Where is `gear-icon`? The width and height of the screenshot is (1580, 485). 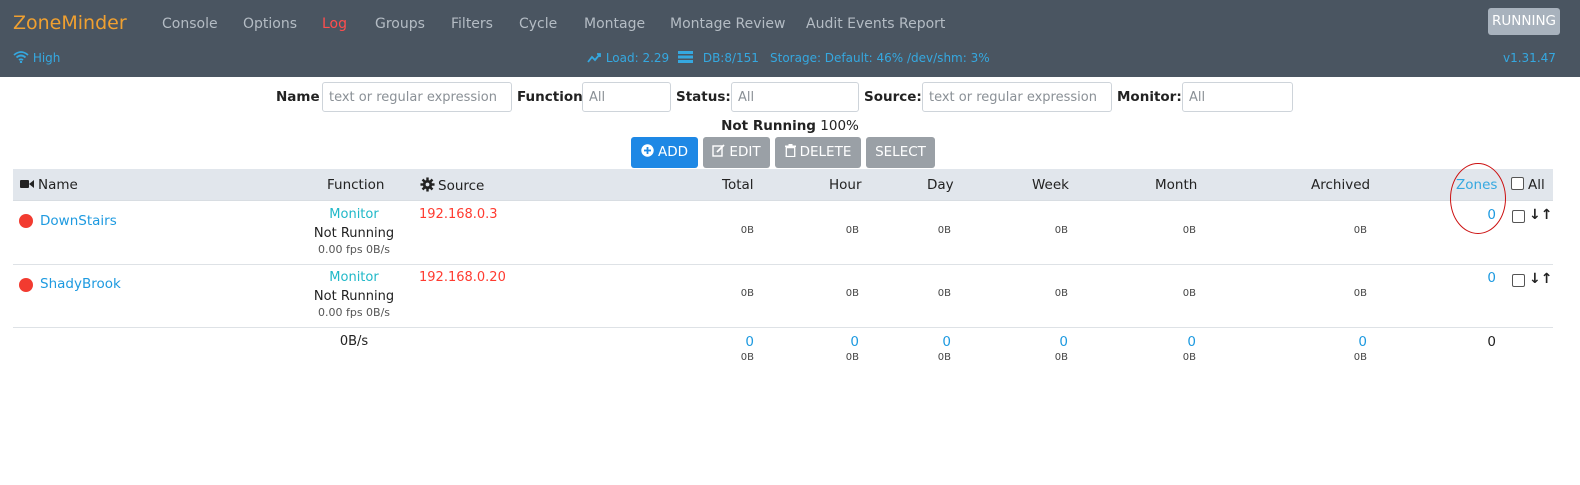 gear-icon is located at coordinates (427, 184).